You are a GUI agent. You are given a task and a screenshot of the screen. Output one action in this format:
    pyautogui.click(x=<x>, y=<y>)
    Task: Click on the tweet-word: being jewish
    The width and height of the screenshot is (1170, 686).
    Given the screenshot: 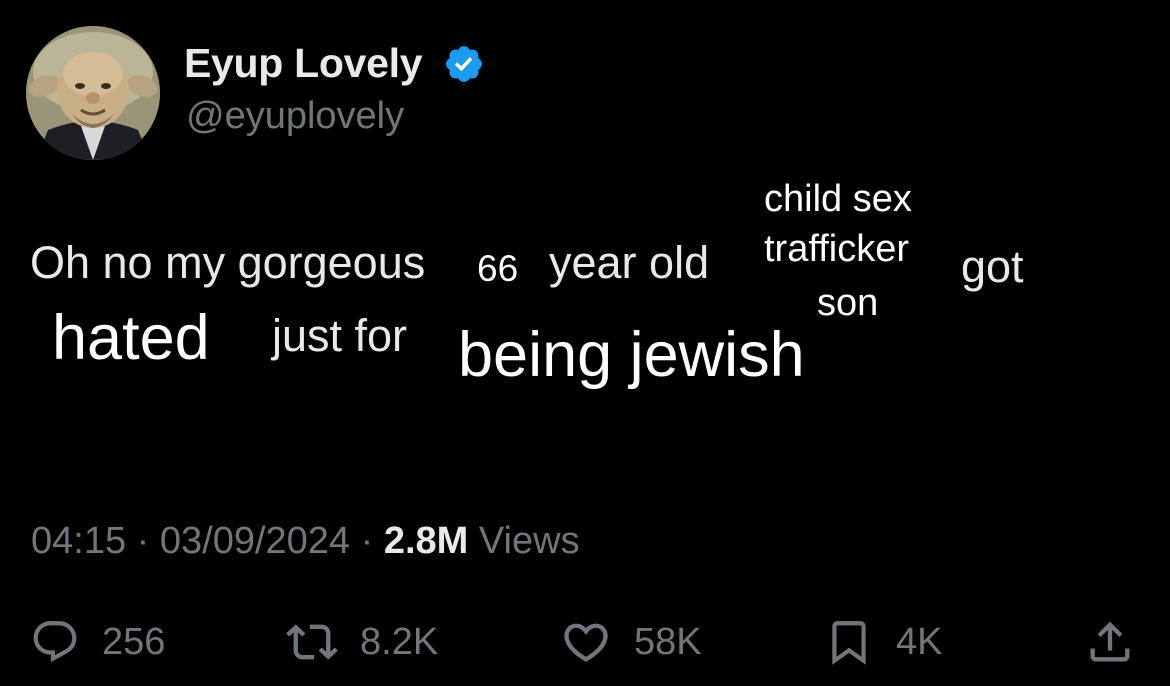 What is the action you would take?
    pyautogui.click(x=631, y=355)
    